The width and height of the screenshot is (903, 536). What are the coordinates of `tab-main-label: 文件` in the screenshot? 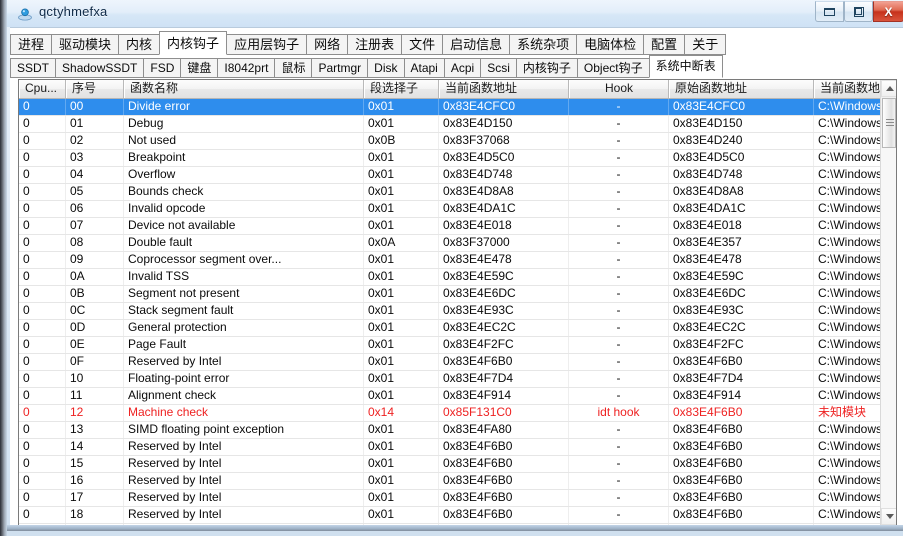 It's located at (422, 44).